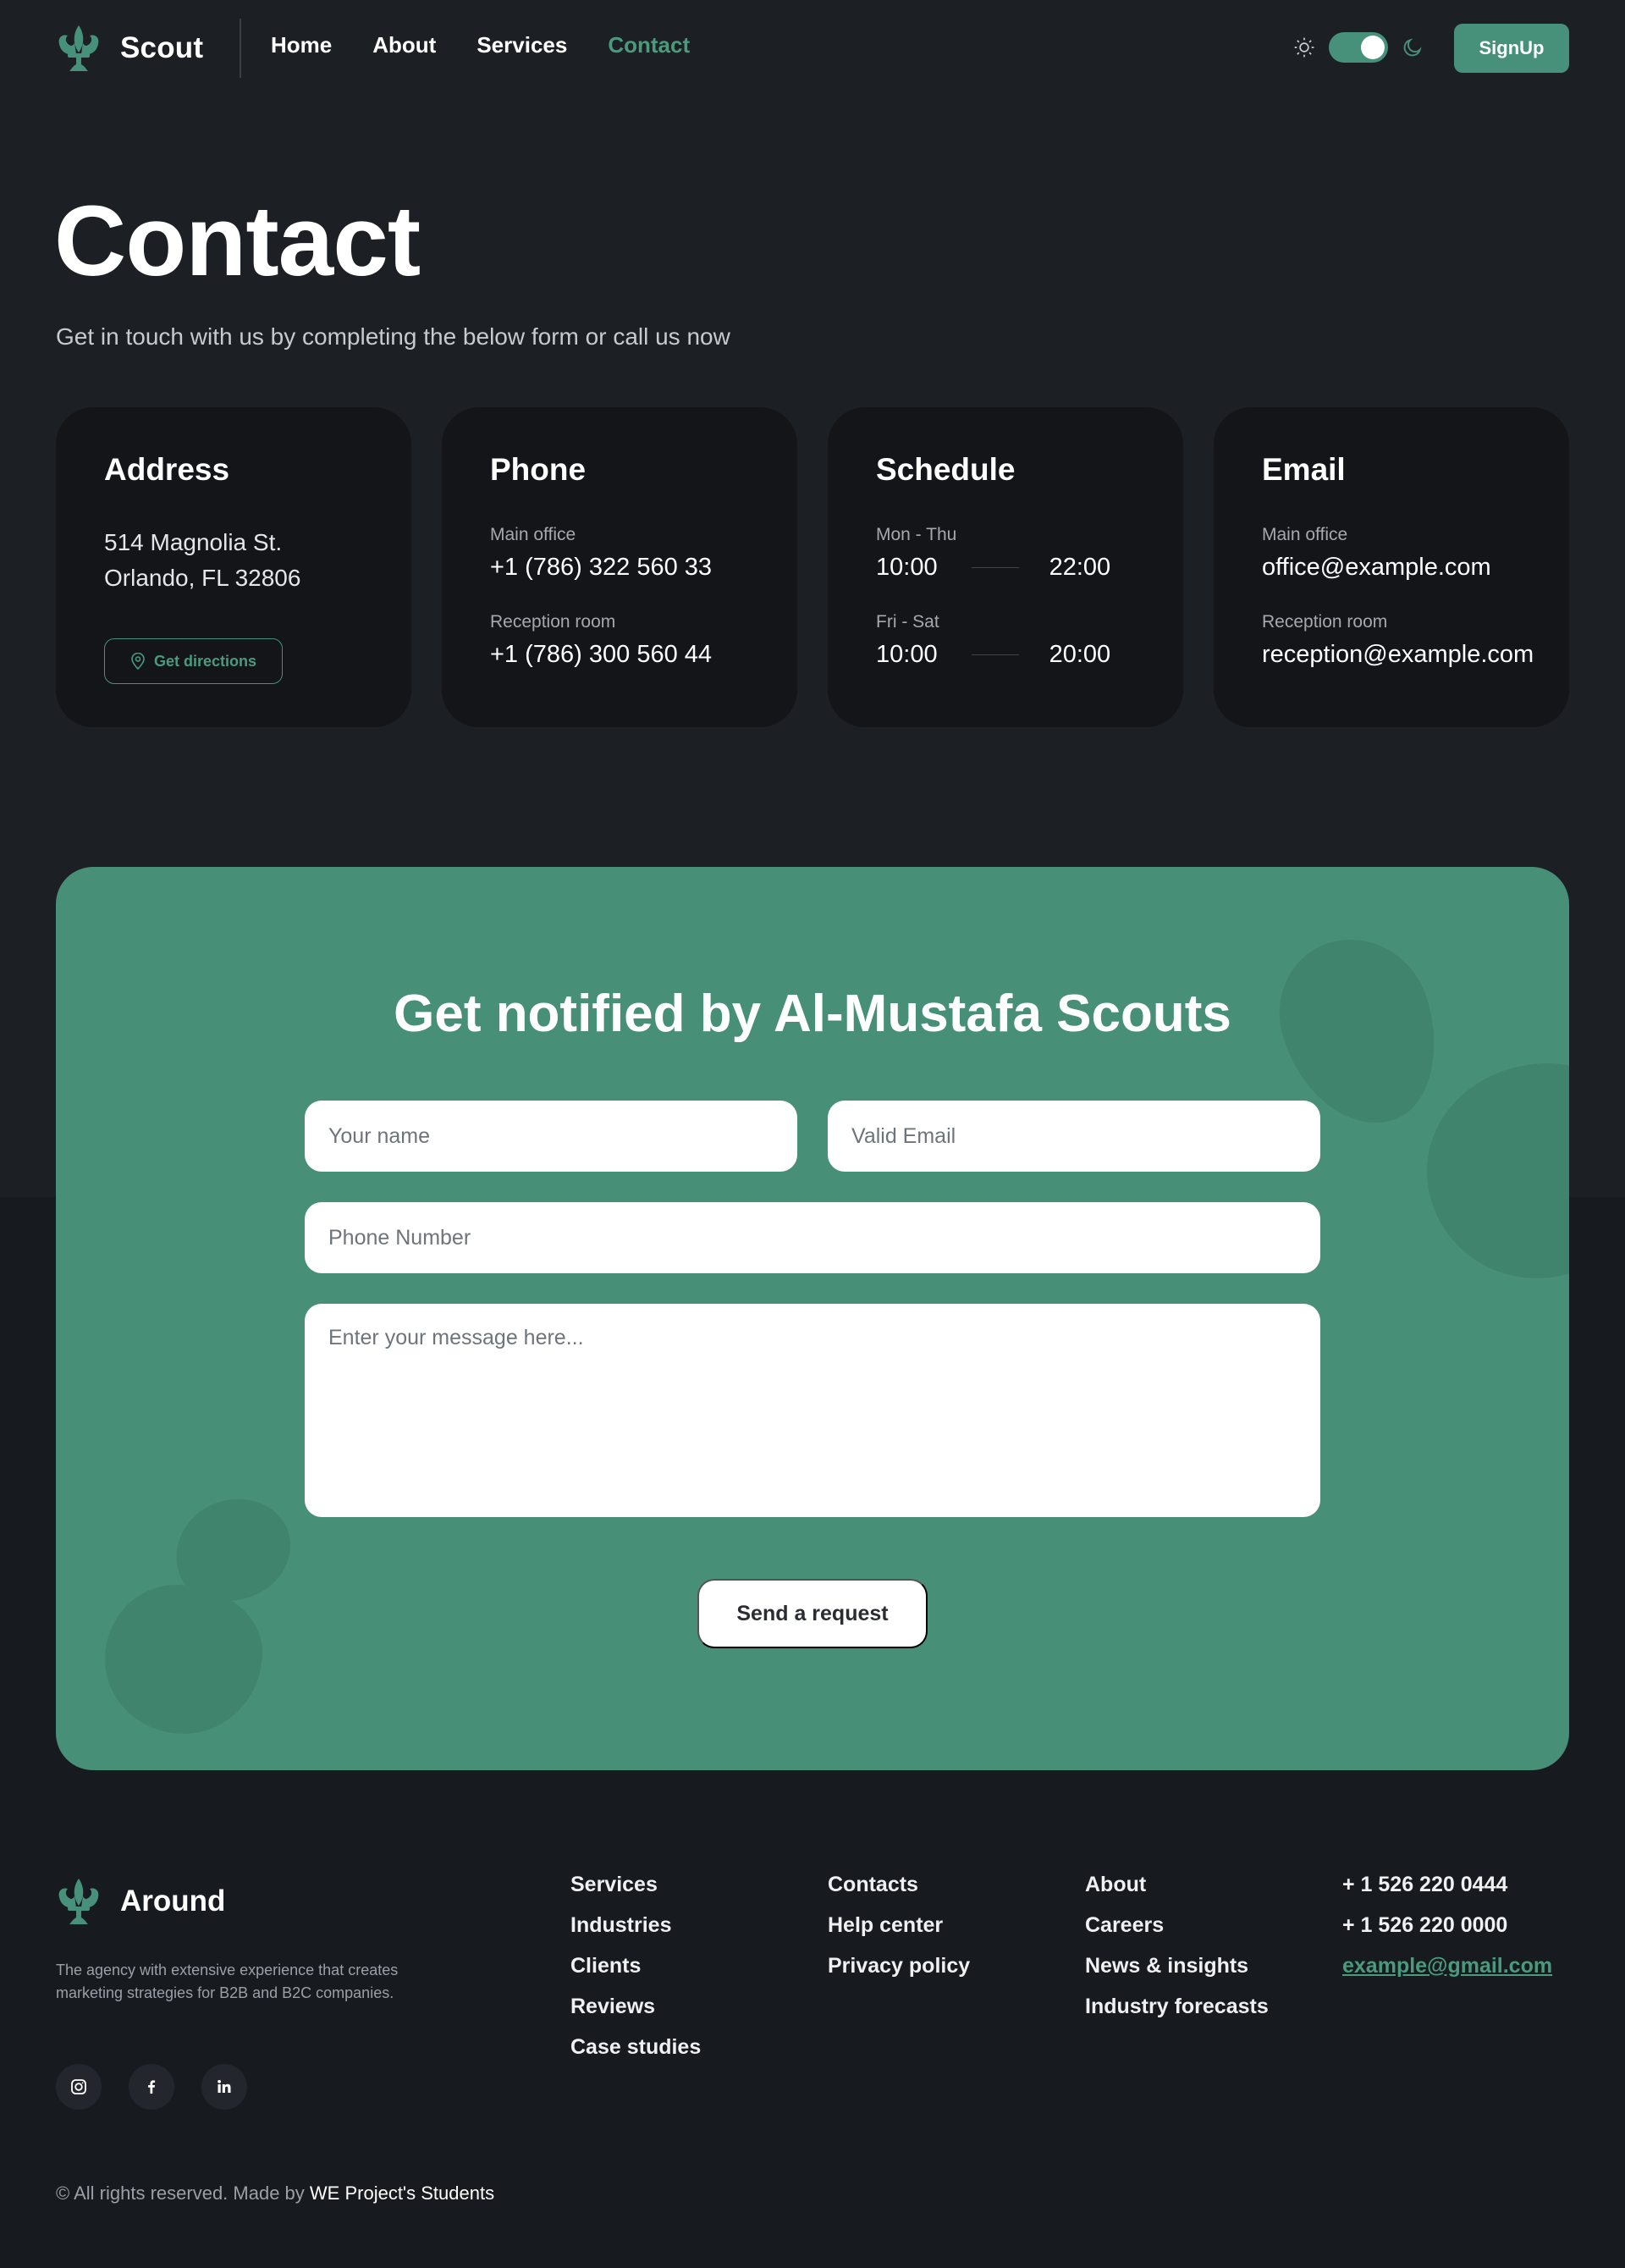  I want to click on theme-switcher, so click(1358, 47).